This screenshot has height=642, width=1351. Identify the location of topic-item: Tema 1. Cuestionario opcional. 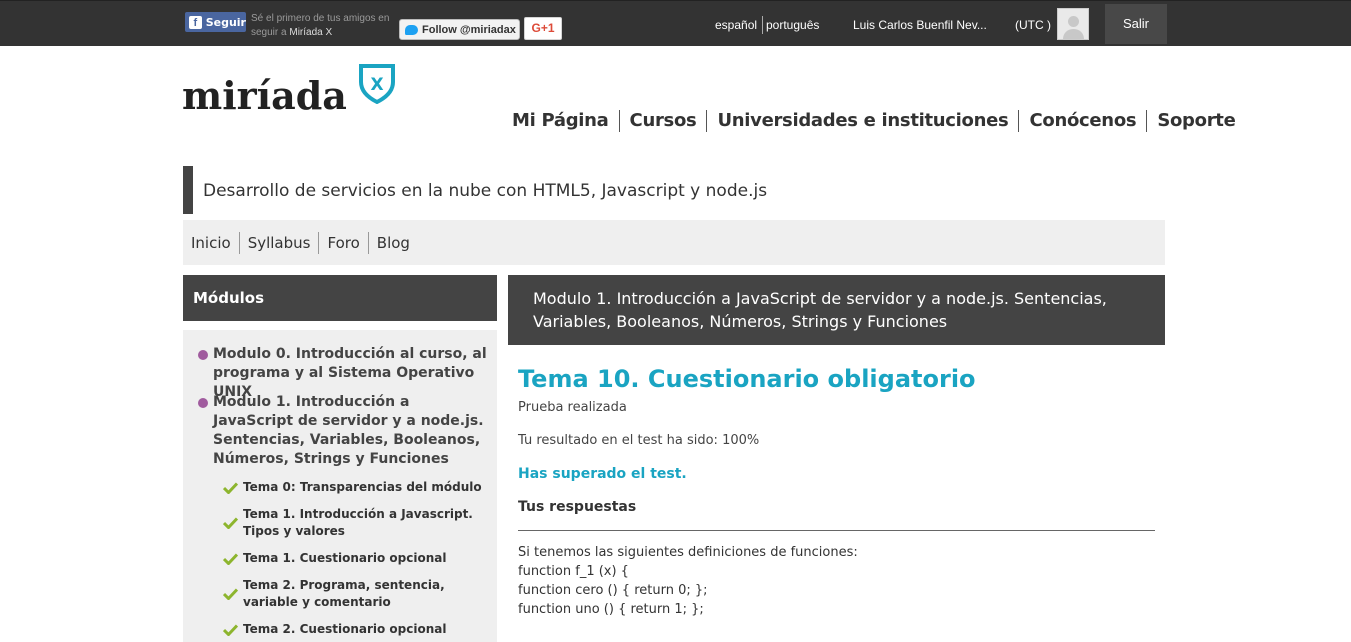
(354, 558).